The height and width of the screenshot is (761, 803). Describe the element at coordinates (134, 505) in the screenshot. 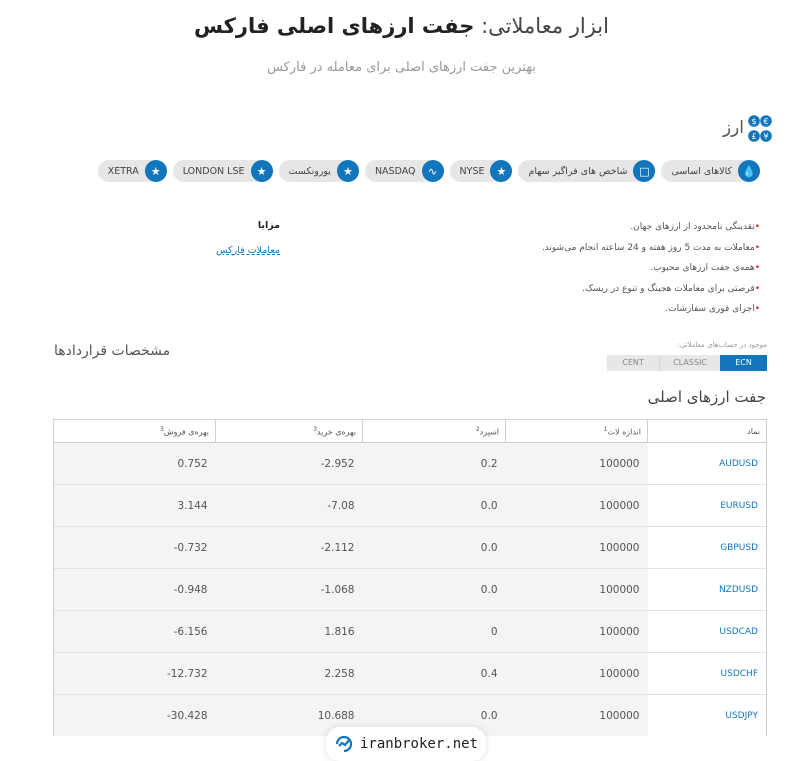

I see `cell-swap-sell: 3.144` at that location.